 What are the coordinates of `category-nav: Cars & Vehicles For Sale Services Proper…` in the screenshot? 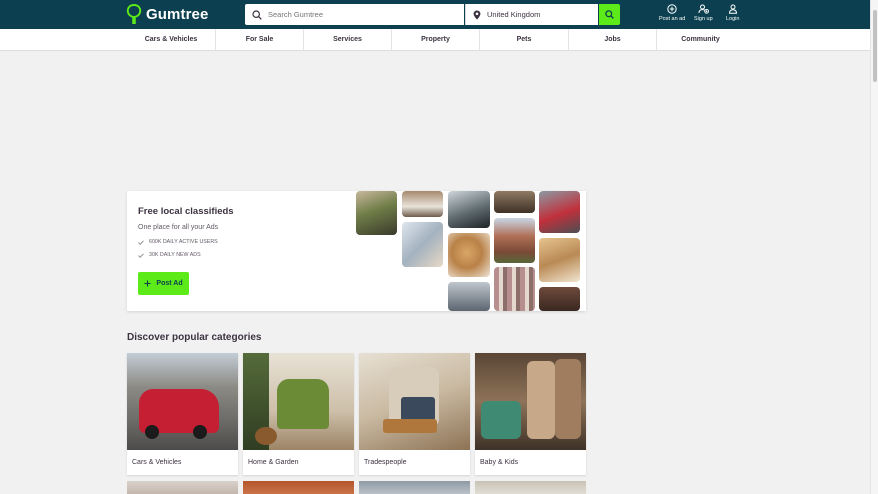 It's located at (435, 40).